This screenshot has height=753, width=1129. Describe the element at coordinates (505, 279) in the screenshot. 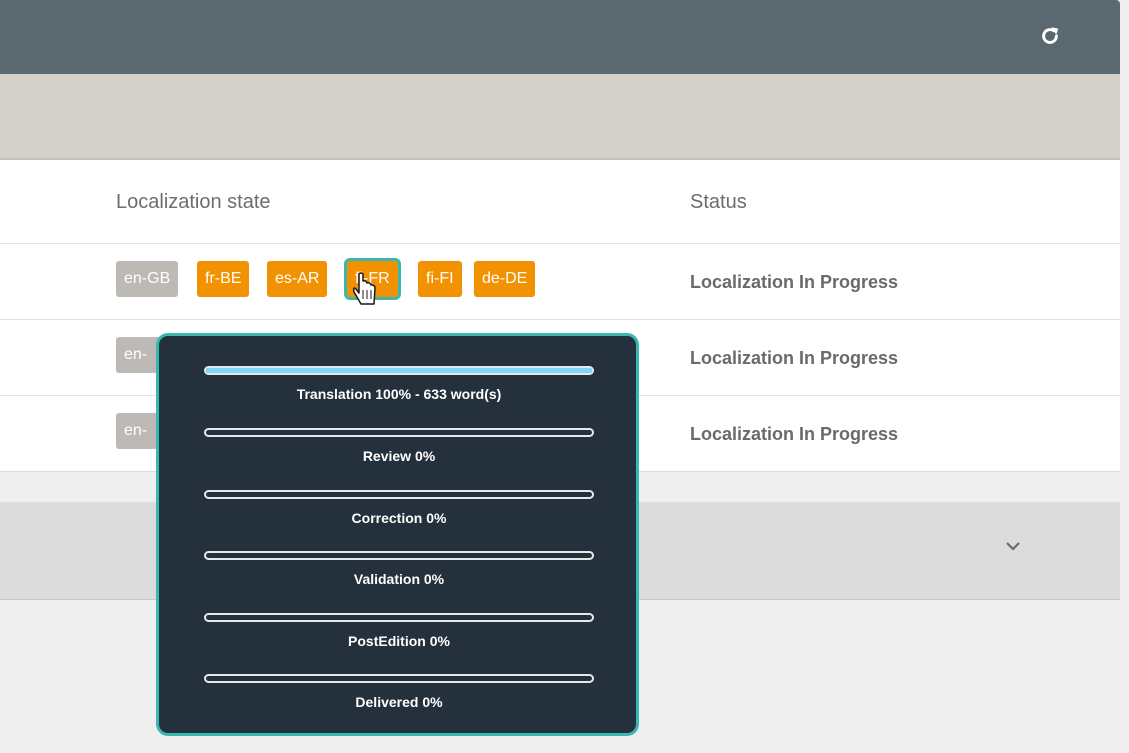

I see `language-tag-de-de: de-DE` at that location.